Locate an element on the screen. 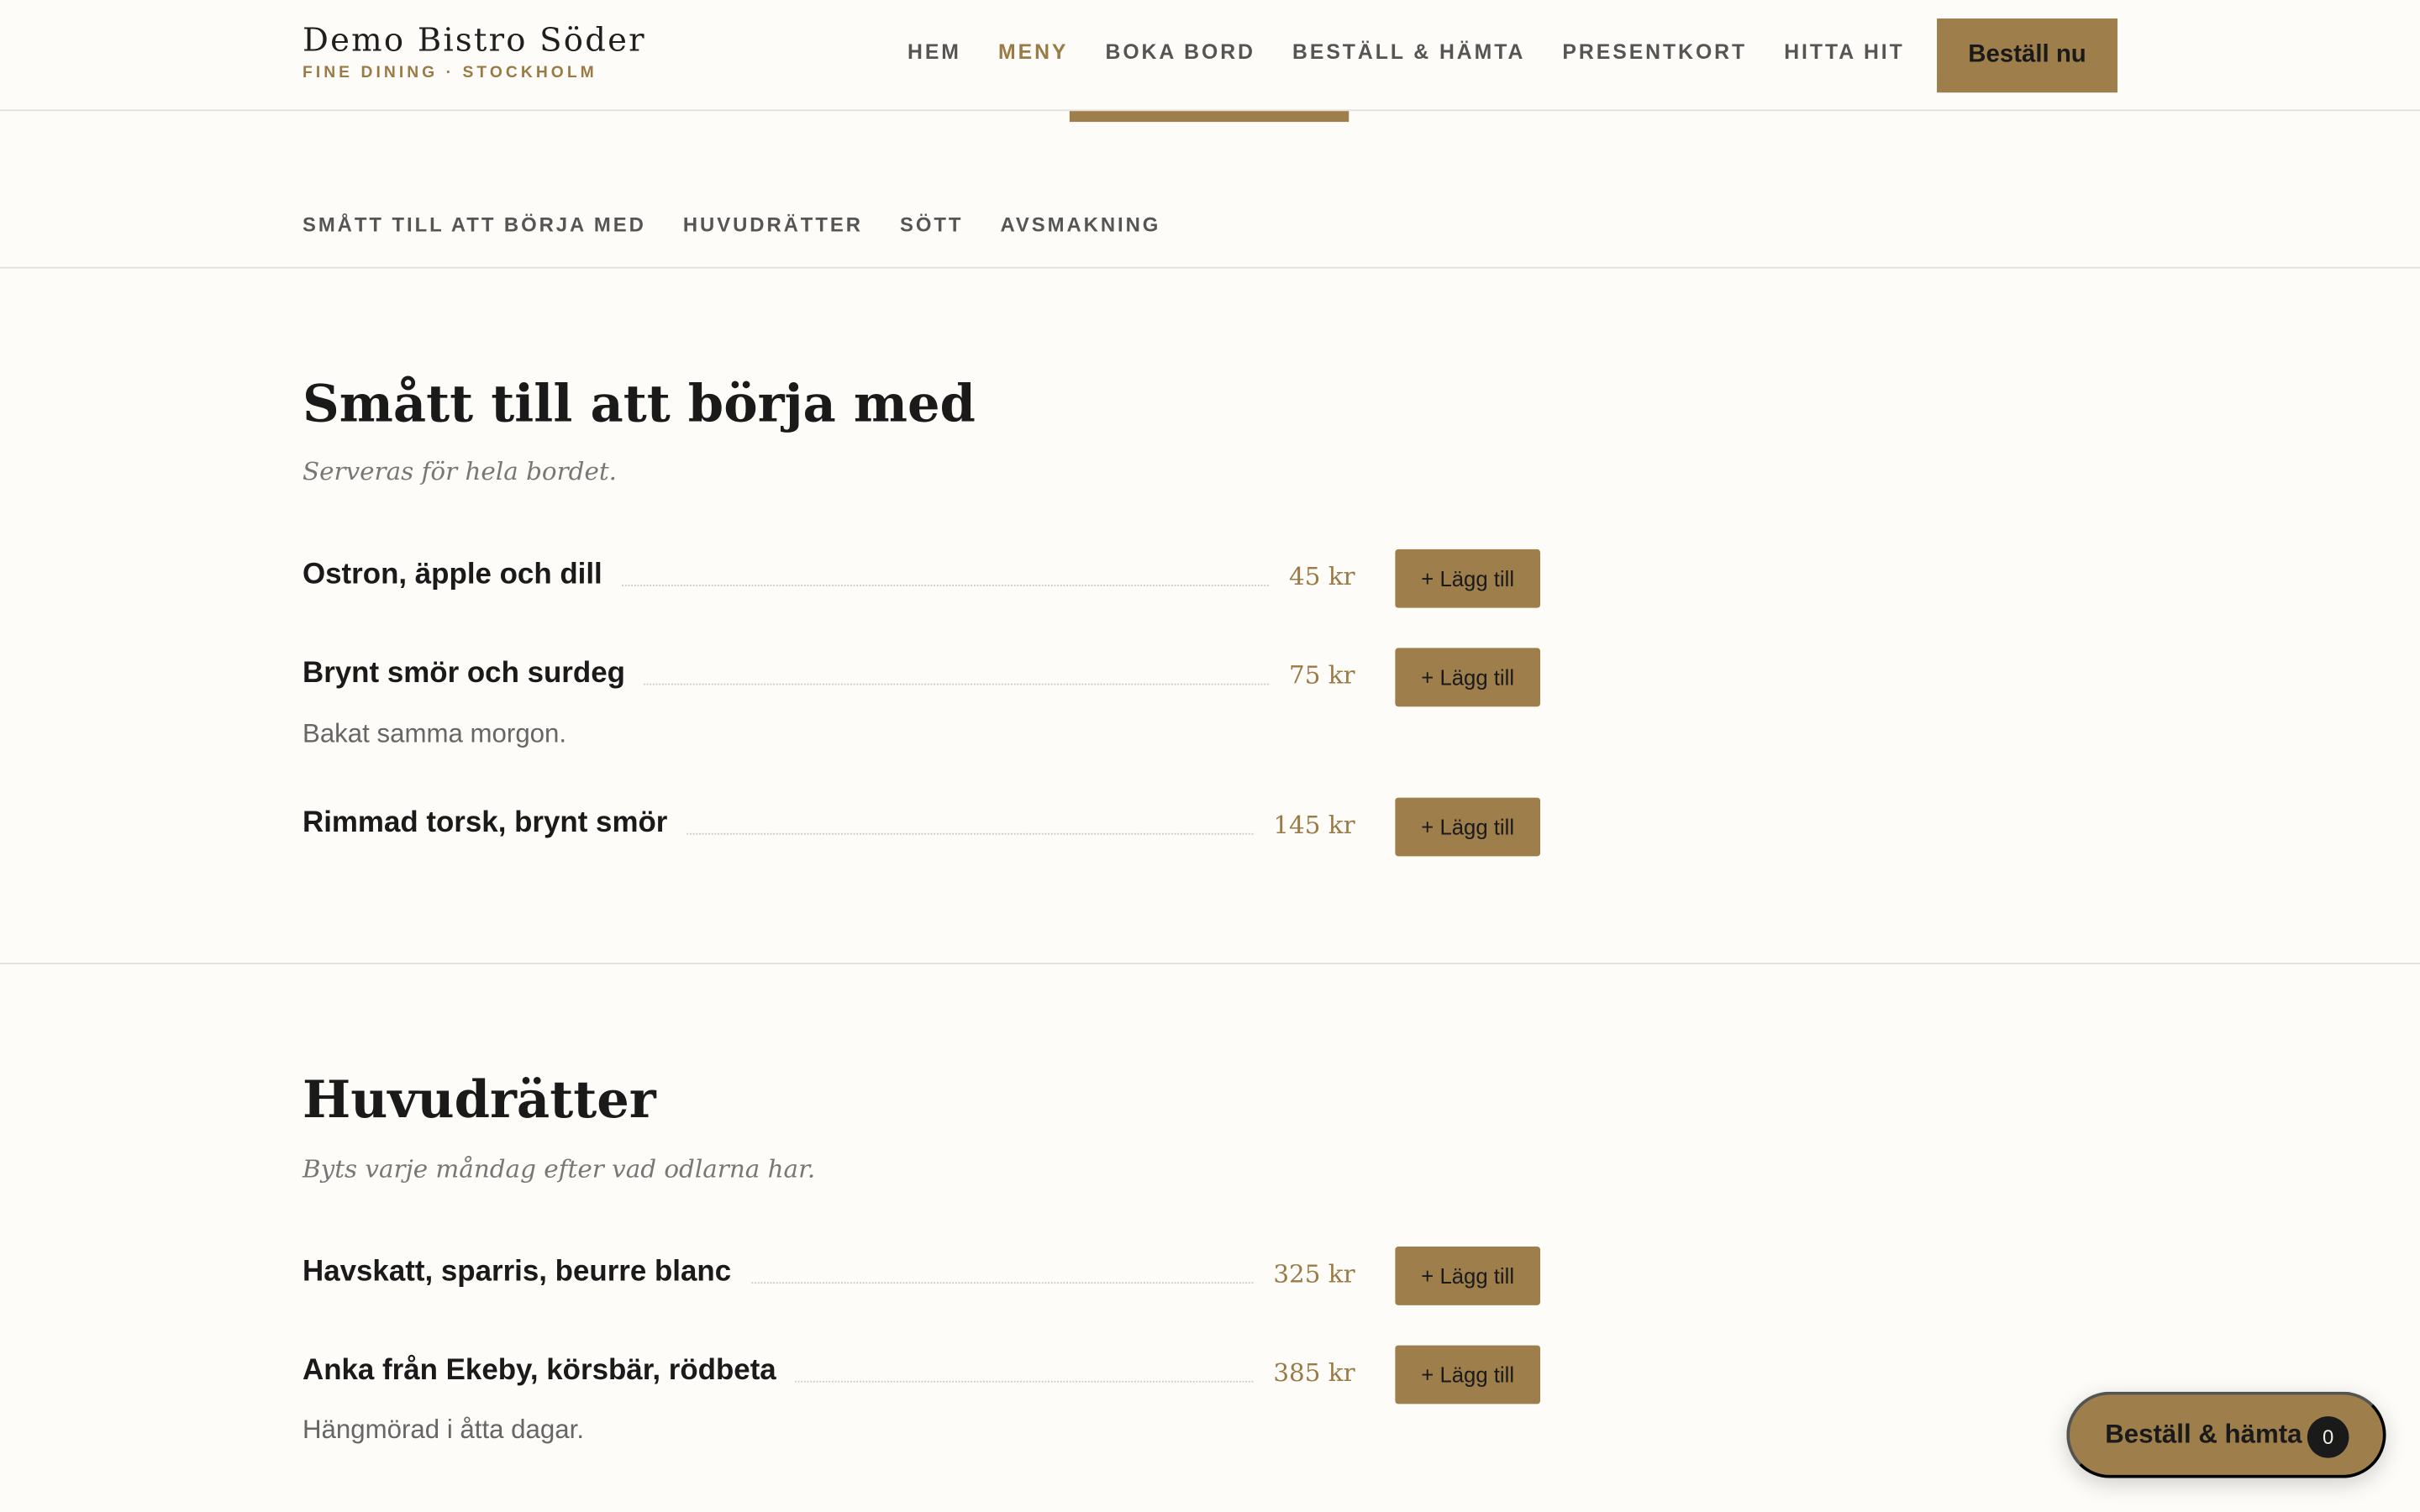 This screenshot has height=1512, width=2420. section-title: Smått till att börja med is located at coordinates (639, 403).